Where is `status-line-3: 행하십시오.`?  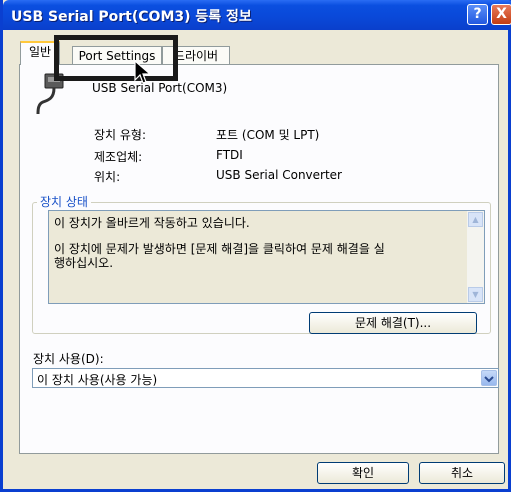
status-line-3: 행하십시오. is located at coordinates (84, 263).